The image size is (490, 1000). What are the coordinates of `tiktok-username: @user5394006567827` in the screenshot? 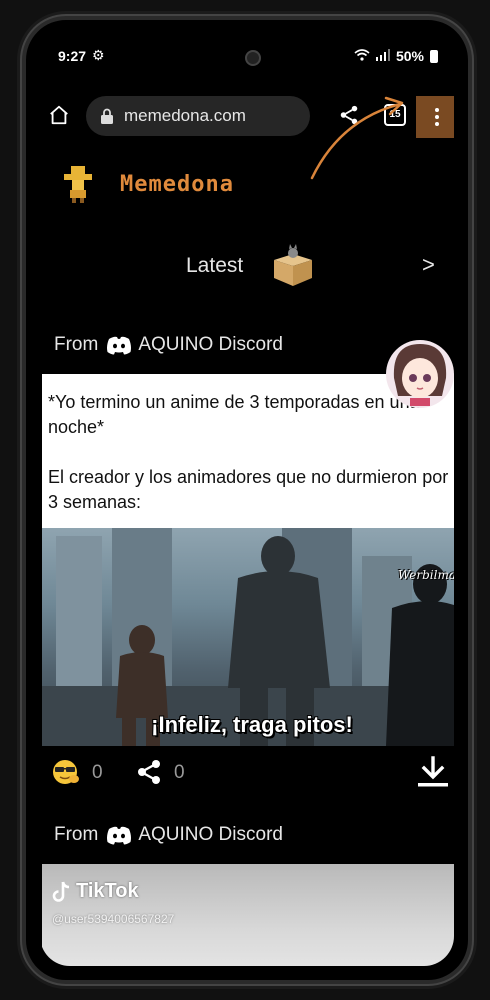 It's located at (113, 919).